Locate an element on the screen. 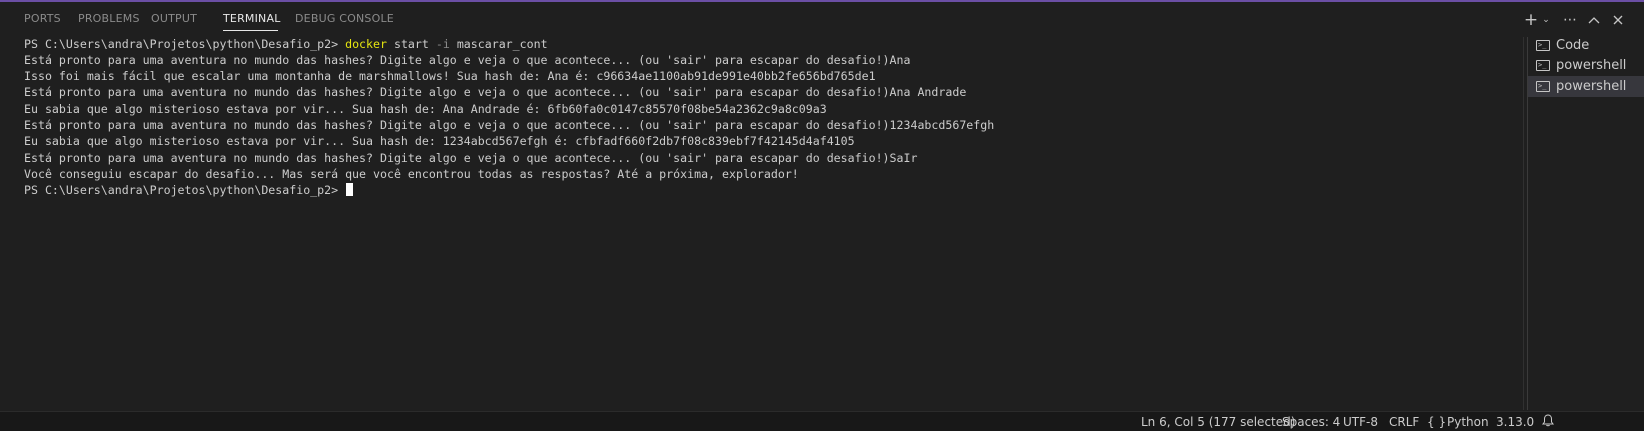 The width and height of the screenshot is (1644, 431). terminal-item-label: Code is located at coordinates (1573, 45).